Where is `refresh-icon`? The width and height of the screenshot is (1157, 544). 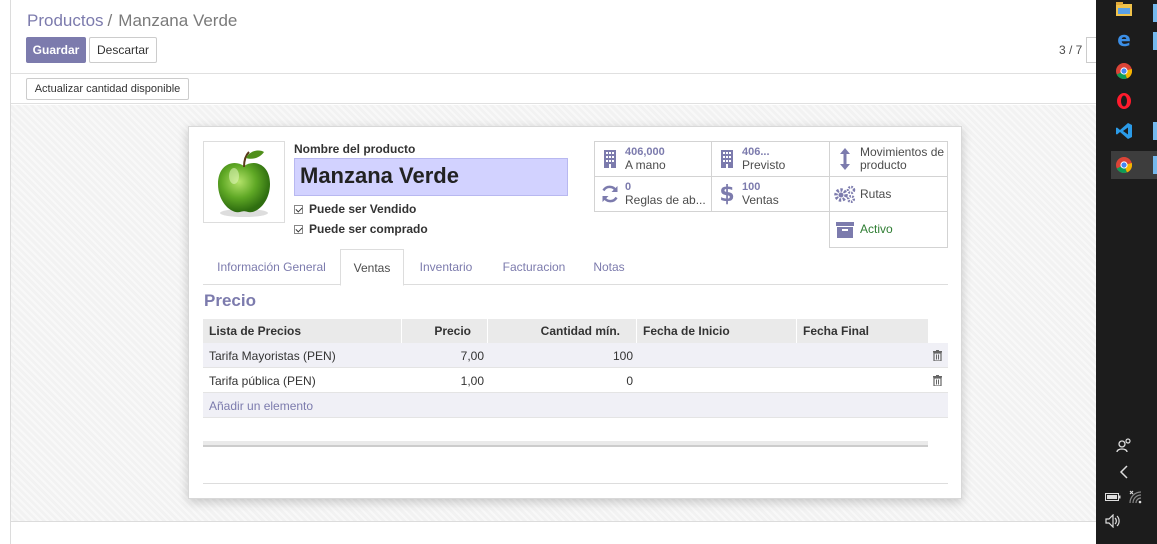
refresh-icon is located at coordinates (610, 194).